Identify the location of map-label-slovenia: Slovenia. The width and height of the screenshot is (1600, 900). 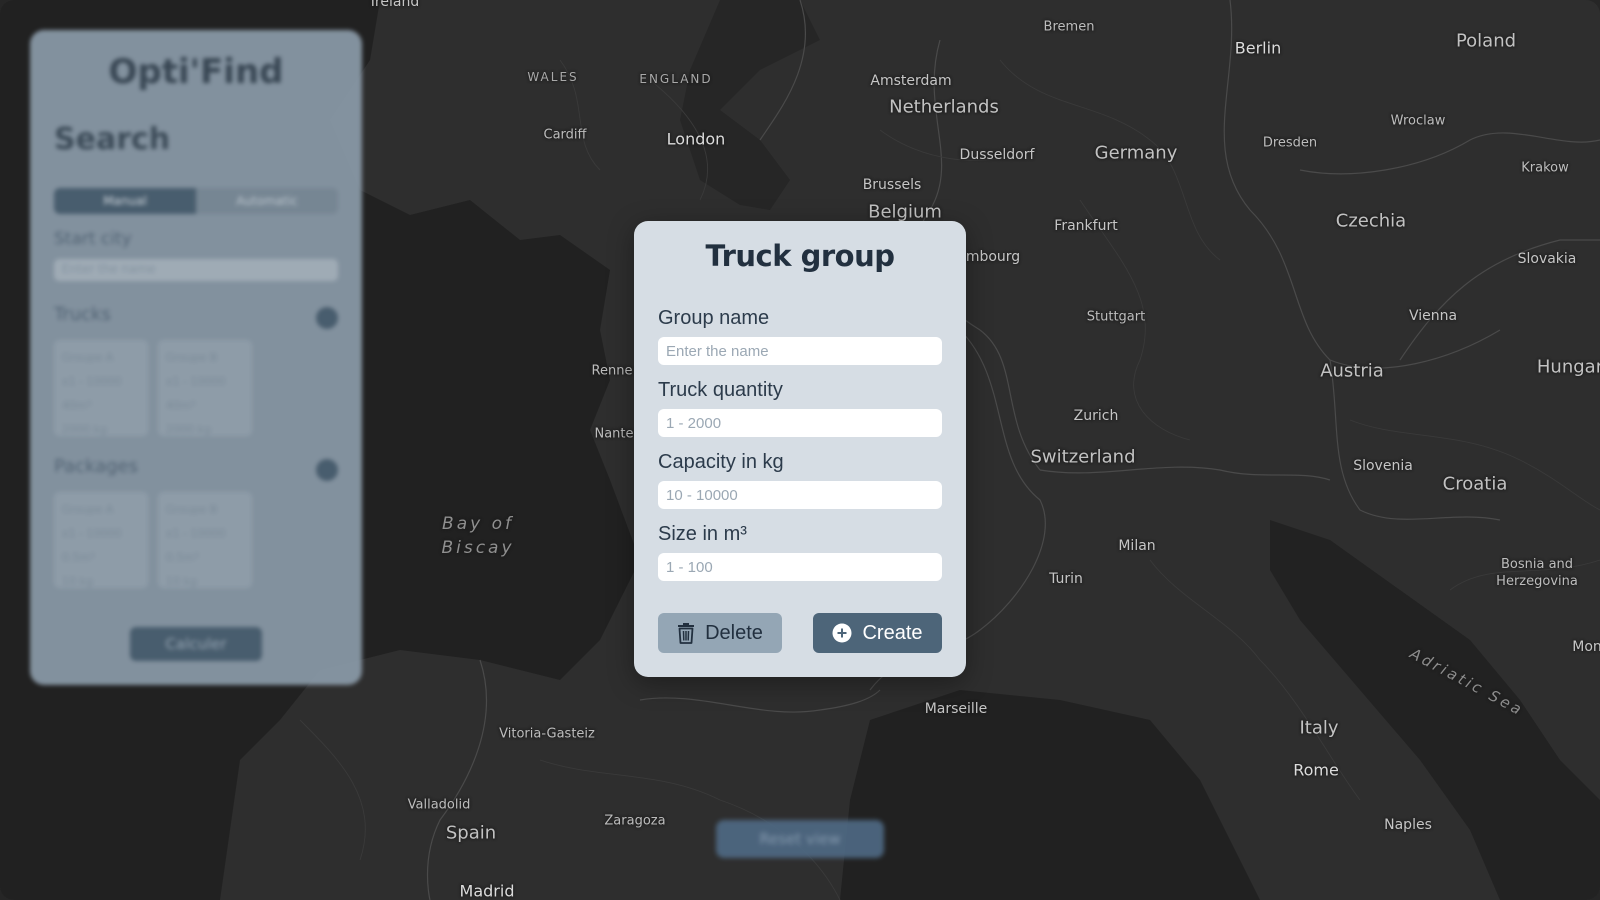
(1383, 466).